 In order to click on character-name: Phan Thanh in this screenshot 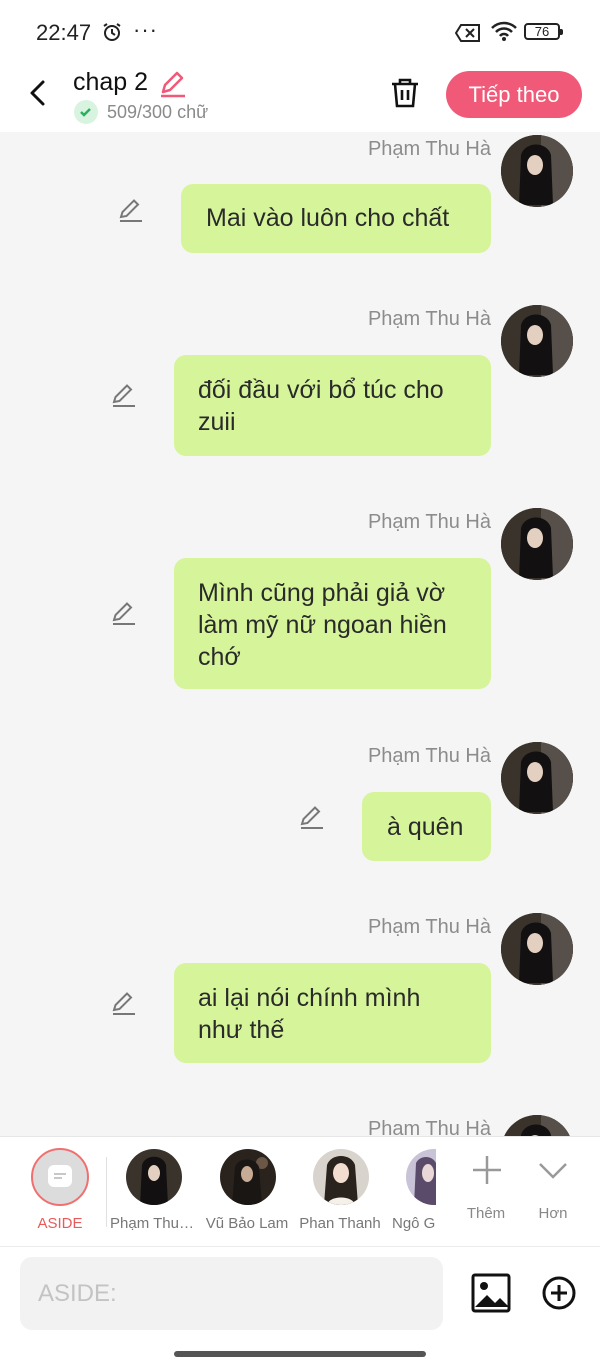, I will do `click(340, 1223)`.